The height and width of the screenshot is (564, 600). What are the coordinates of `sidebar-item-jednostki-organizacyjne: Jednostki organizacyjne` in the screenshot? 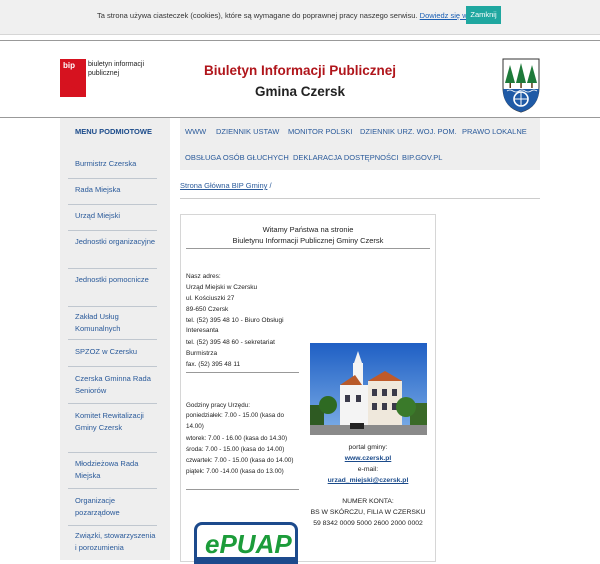 It's located at (112, 250).